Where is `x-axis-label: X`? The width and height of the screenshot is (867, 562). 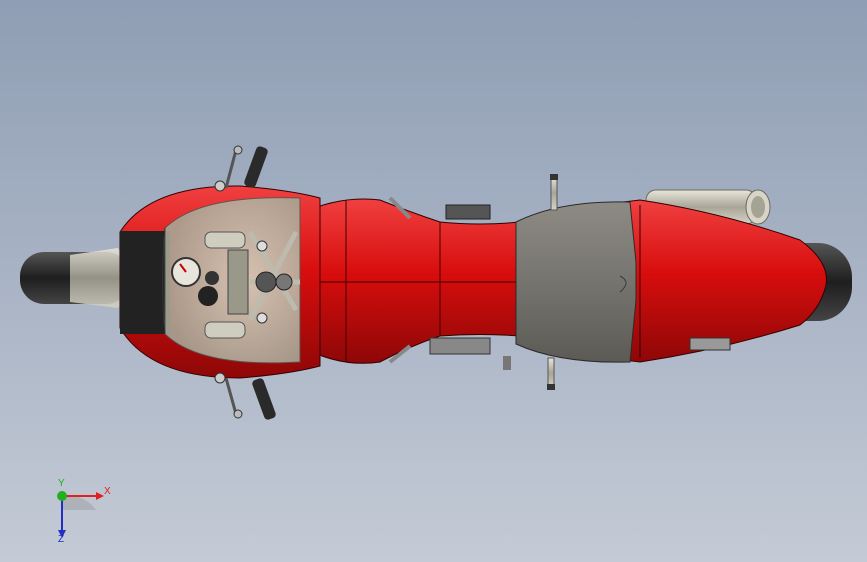 x-axis-label: X is located at coordinates (107, 491).